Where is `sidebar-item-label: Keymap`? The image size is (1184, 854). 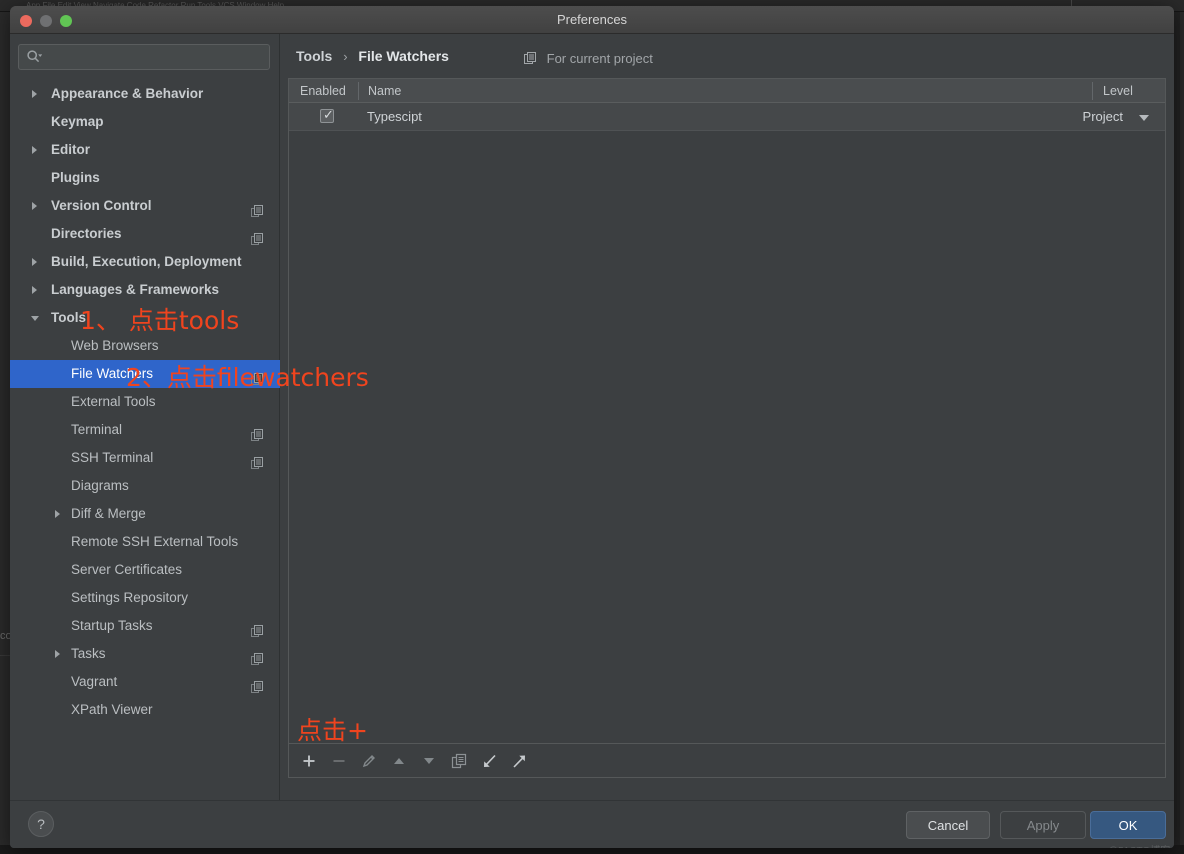
sidebar-item-label: Keymap is located at coordinates (77, 121).